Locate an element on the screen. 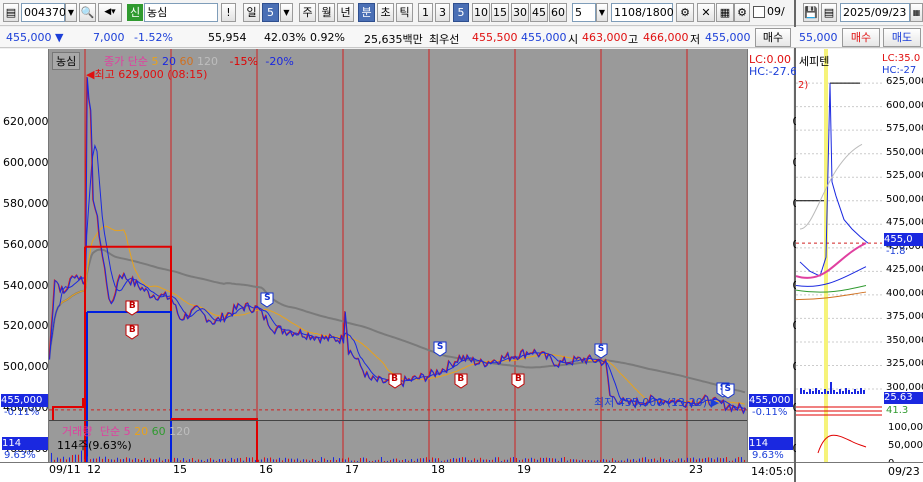 Image resolution: width=923 pixels, height=482 pixels. high-note: ◀최고 629,000 (08:15) is located at coordinates (147, 74).